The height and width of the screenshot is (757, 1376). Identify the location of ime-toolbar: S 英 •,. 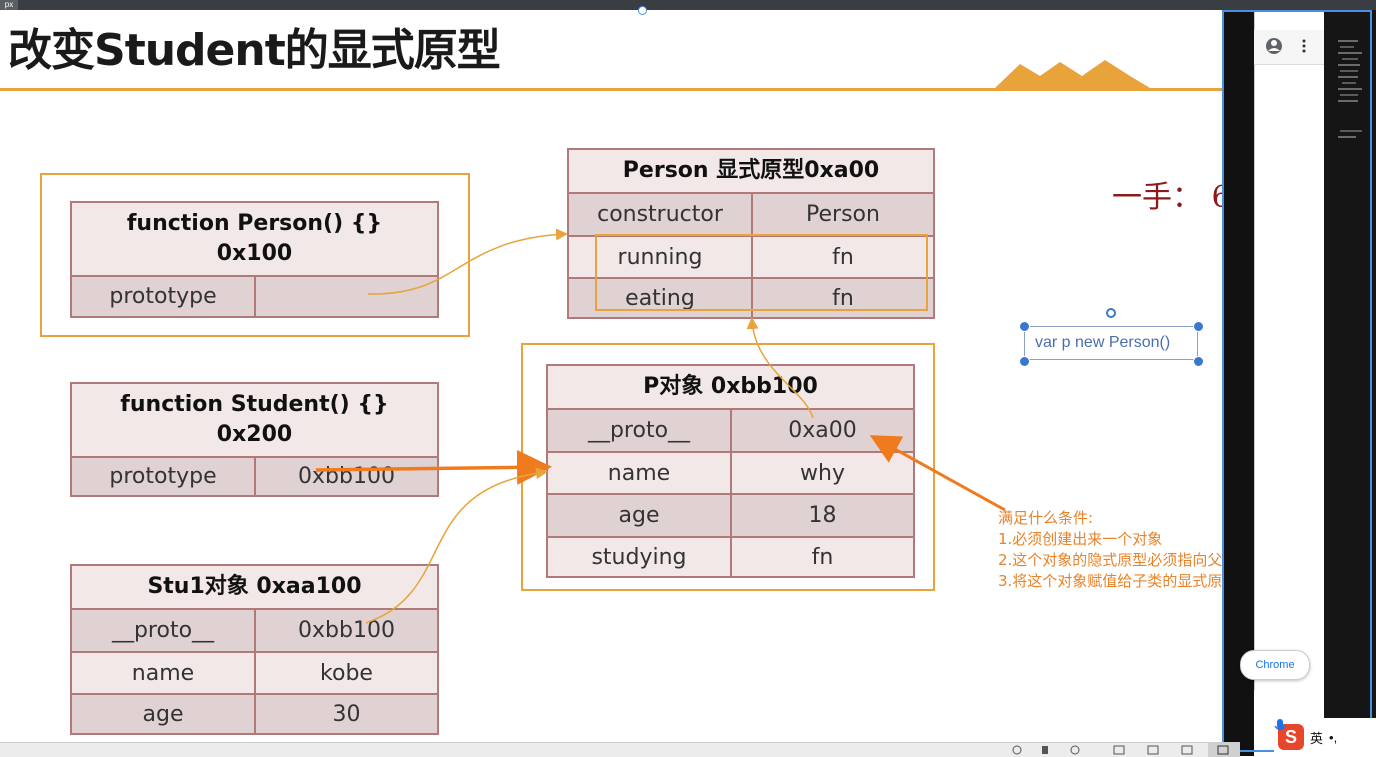
(1325, 737).